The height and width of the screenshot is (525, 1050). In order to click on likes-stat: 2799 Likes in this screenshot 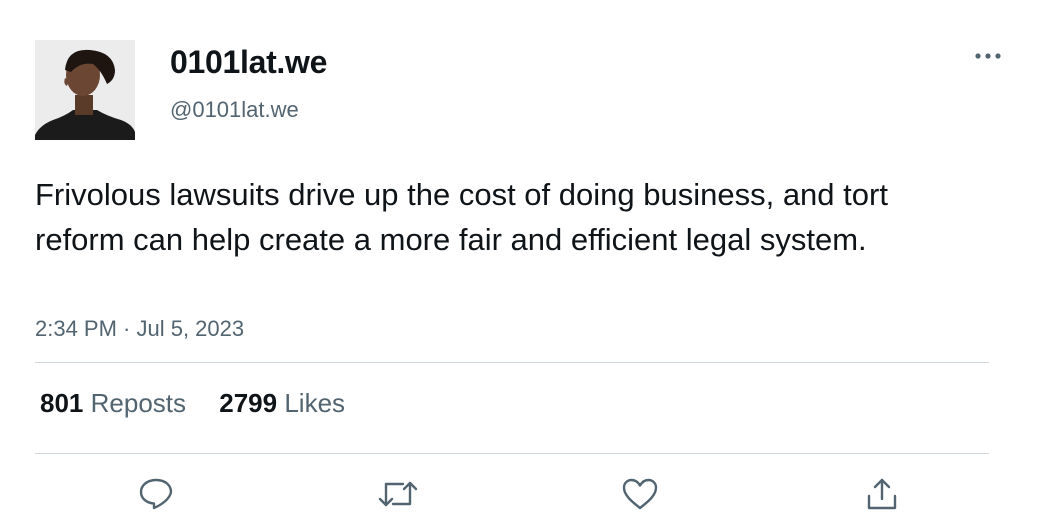, I will do `click(282, 403)`.